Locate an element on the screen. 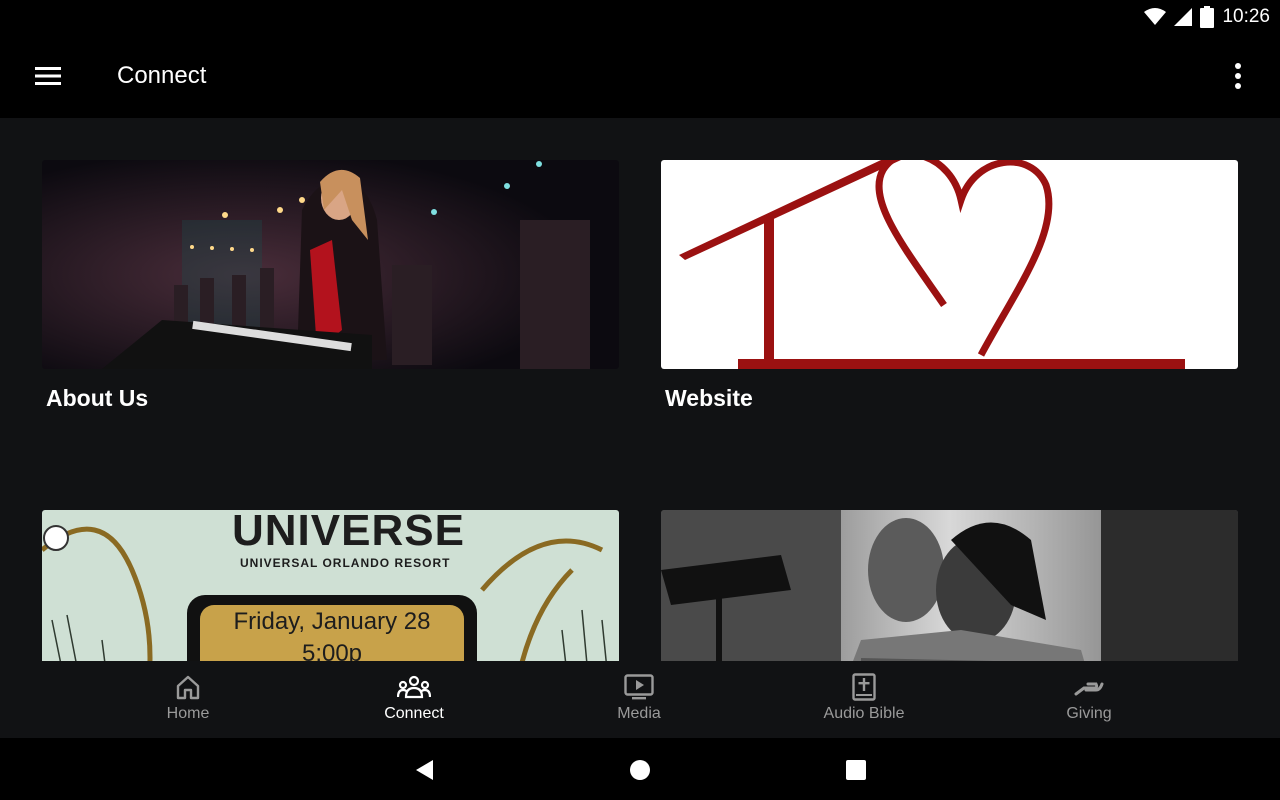  system-back-button is located at coordinates (424, 770).